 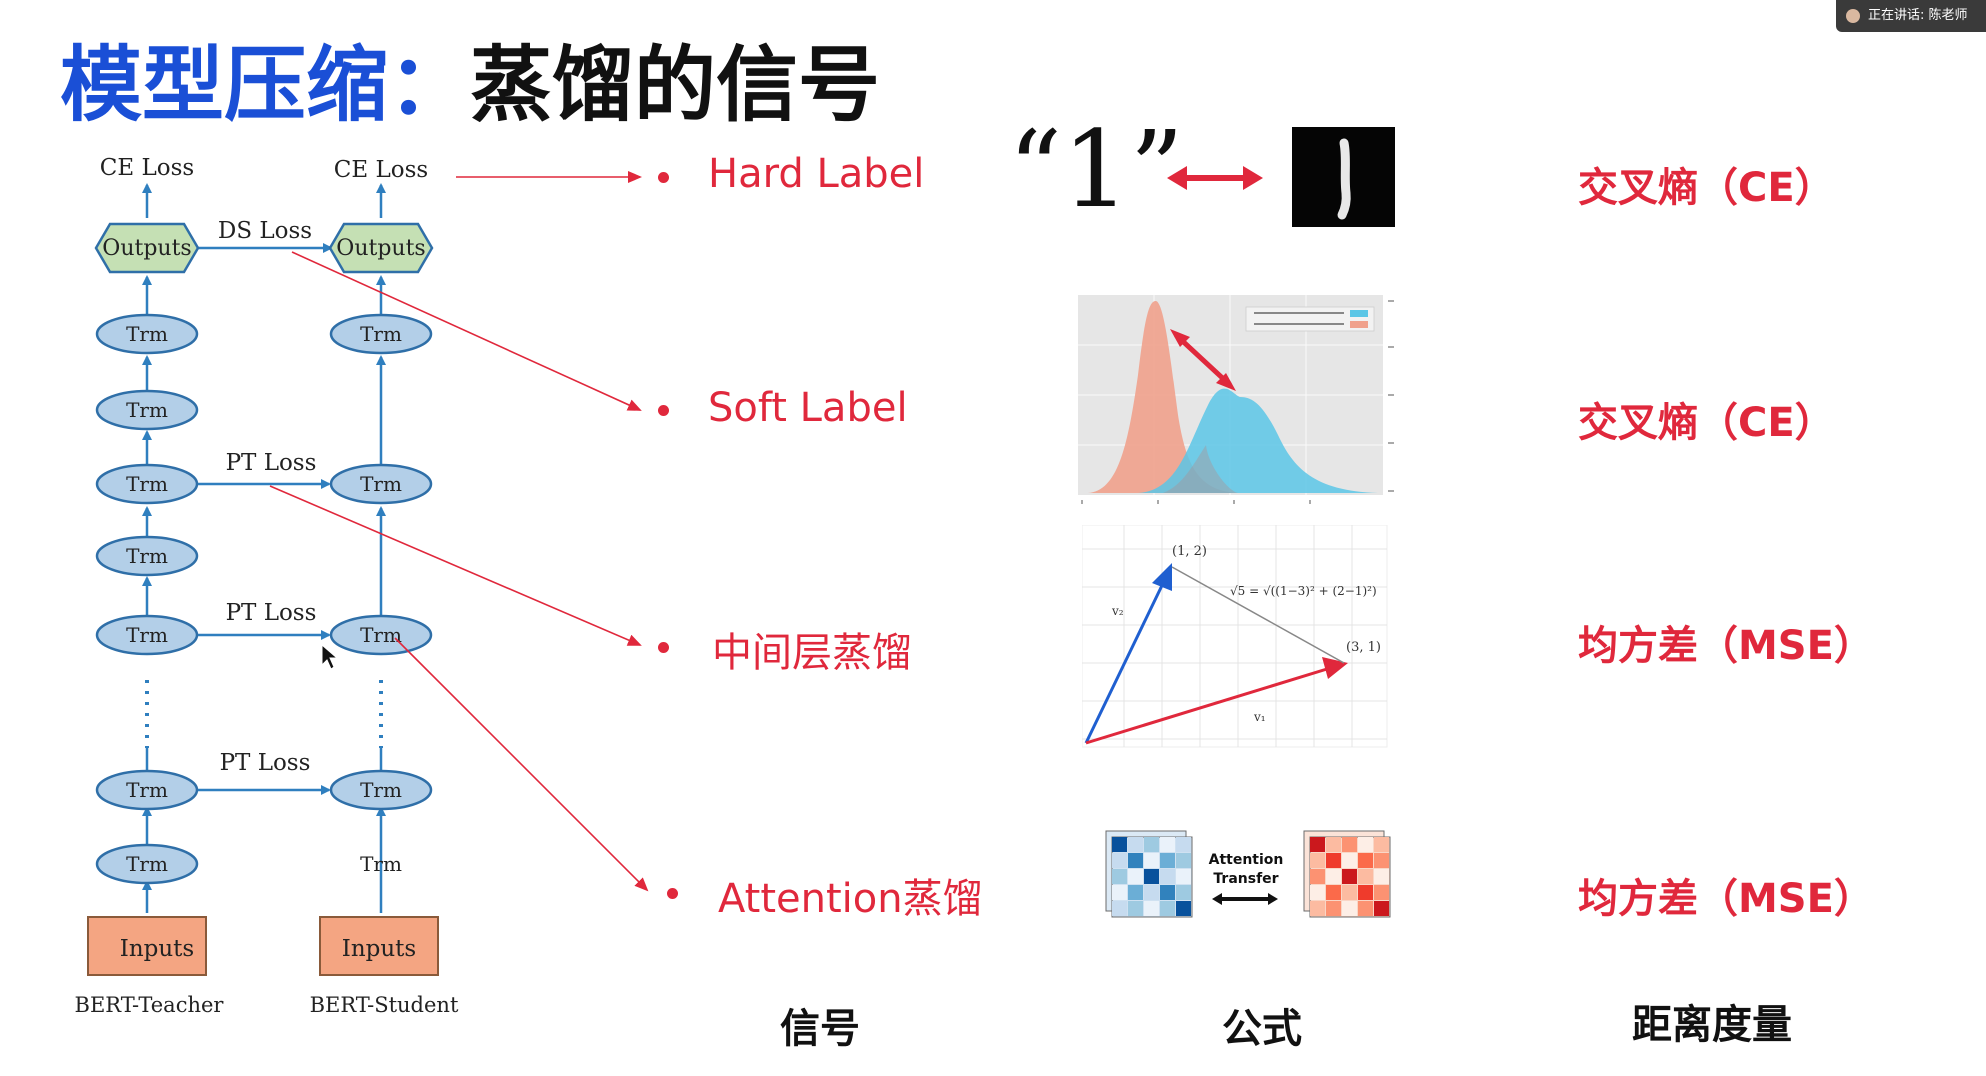 I want to click on student-inputs-label: Inputs, so click(x=379, y=949).